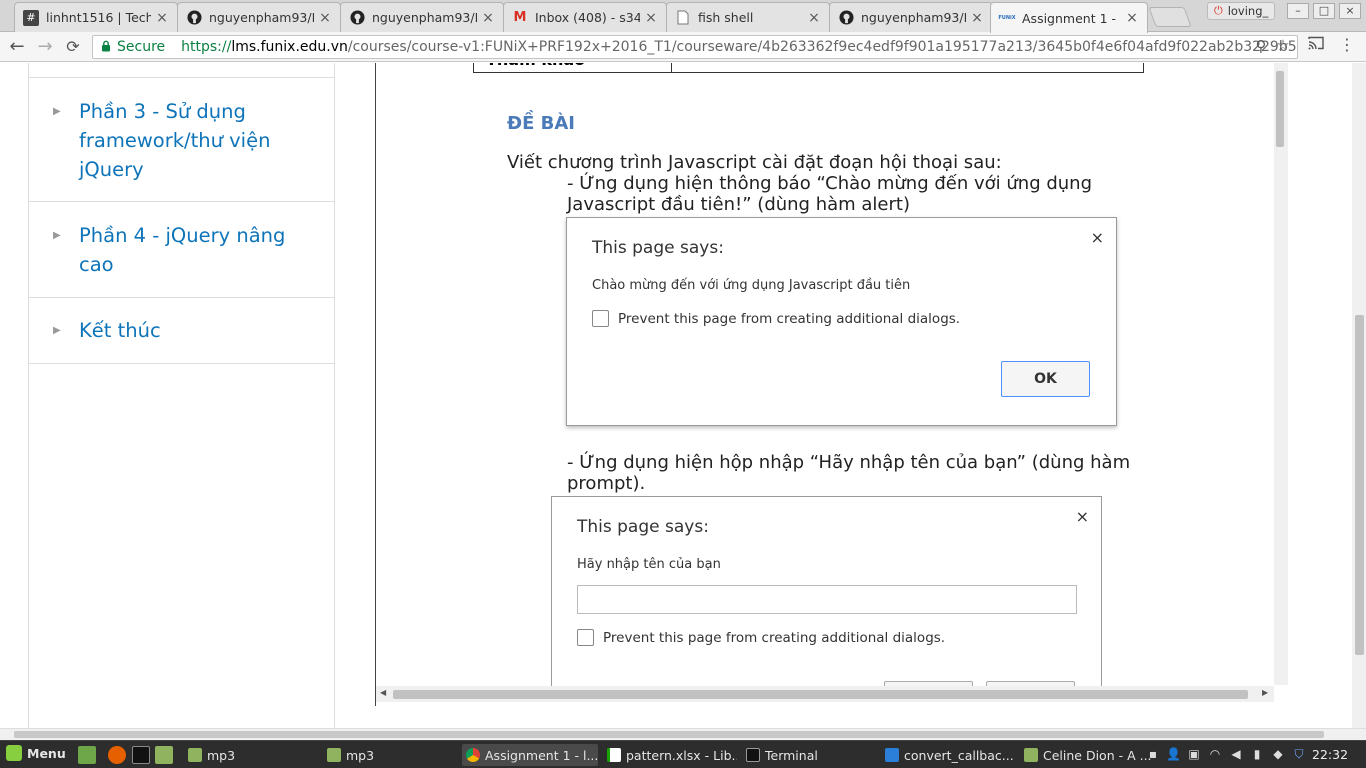 The height and width of the screenshot is (768, 1366). Describe the element at coordinates (1257, 754) in the screenshot. I see `battery-icon: ▮` at that location.